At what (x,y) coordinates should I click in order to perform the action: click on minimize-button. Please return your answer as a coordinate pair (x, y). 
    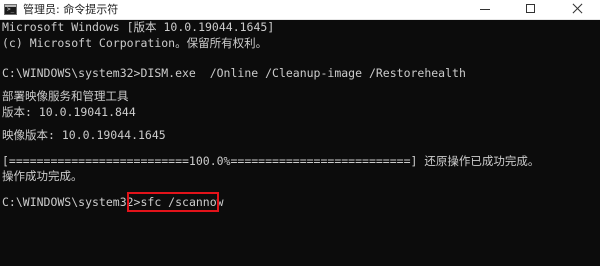
    Looking at the image, I should click on (485, 9).